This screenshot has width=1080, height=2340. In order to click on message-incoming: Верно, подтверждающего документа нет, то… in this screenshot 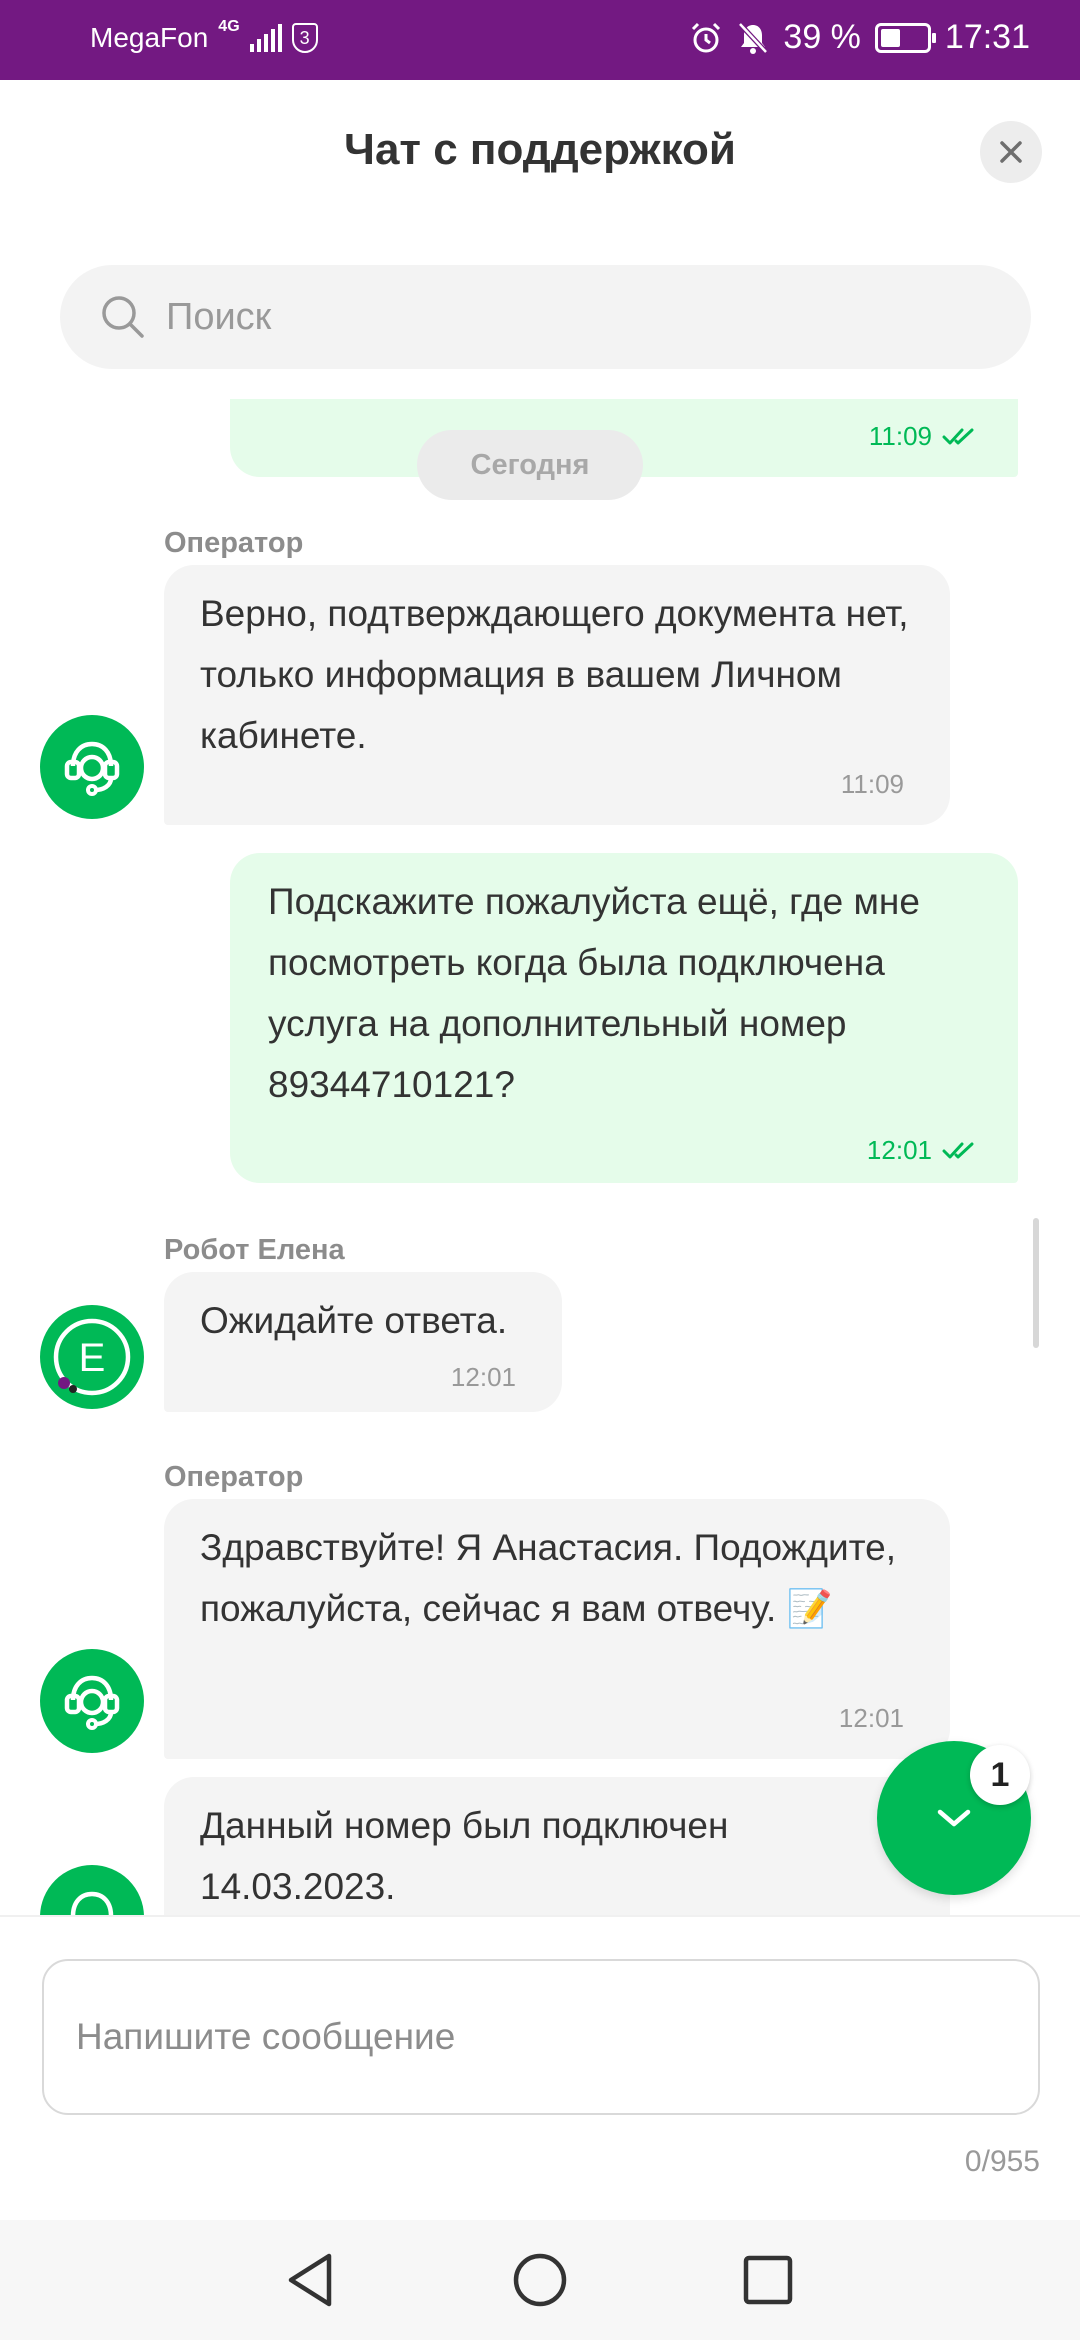, I will do `click(557, 695)`.